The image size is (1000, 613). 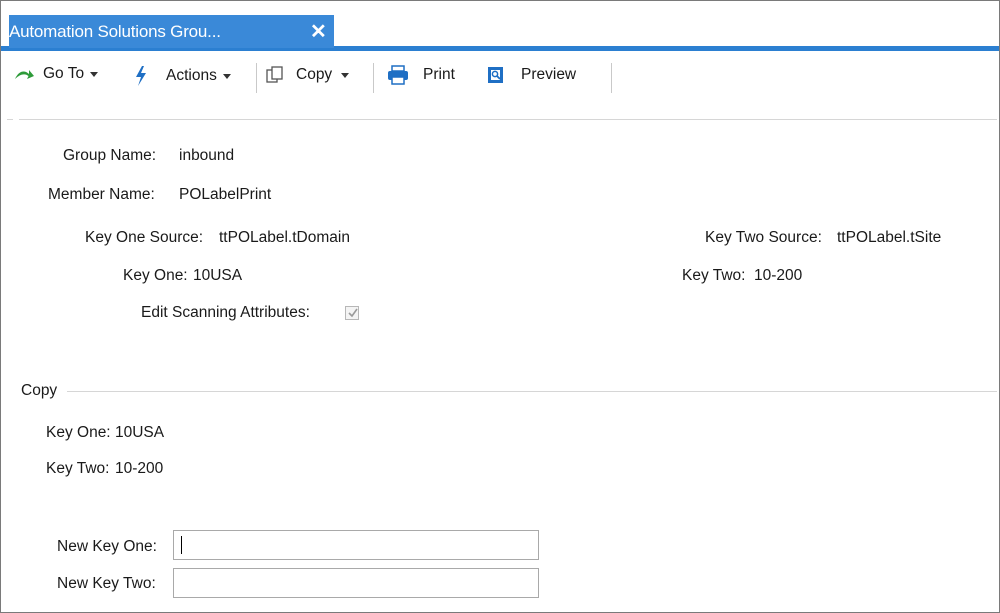 I want to click on copy-button: Copy, so click(x=307, y=75).